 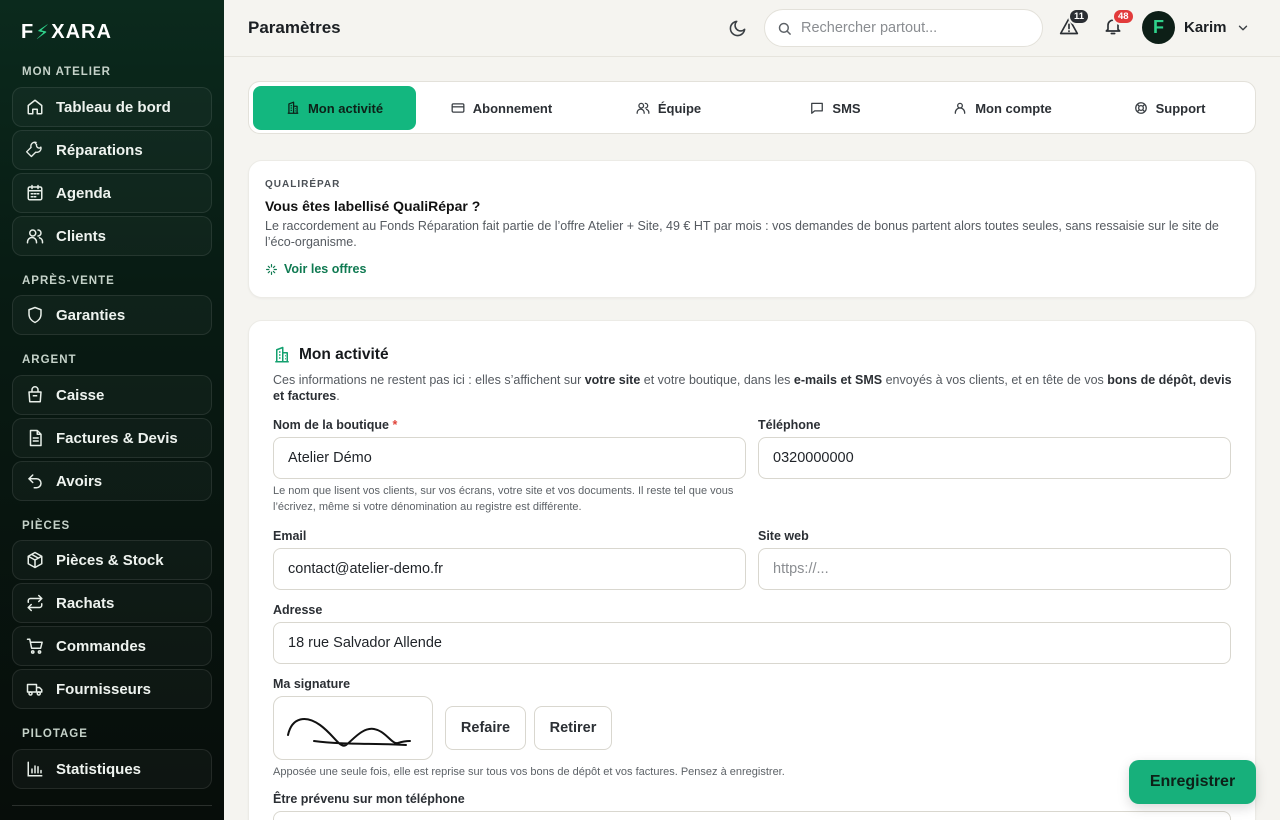 I want to click on phone-input, so click(x=994, y=458).